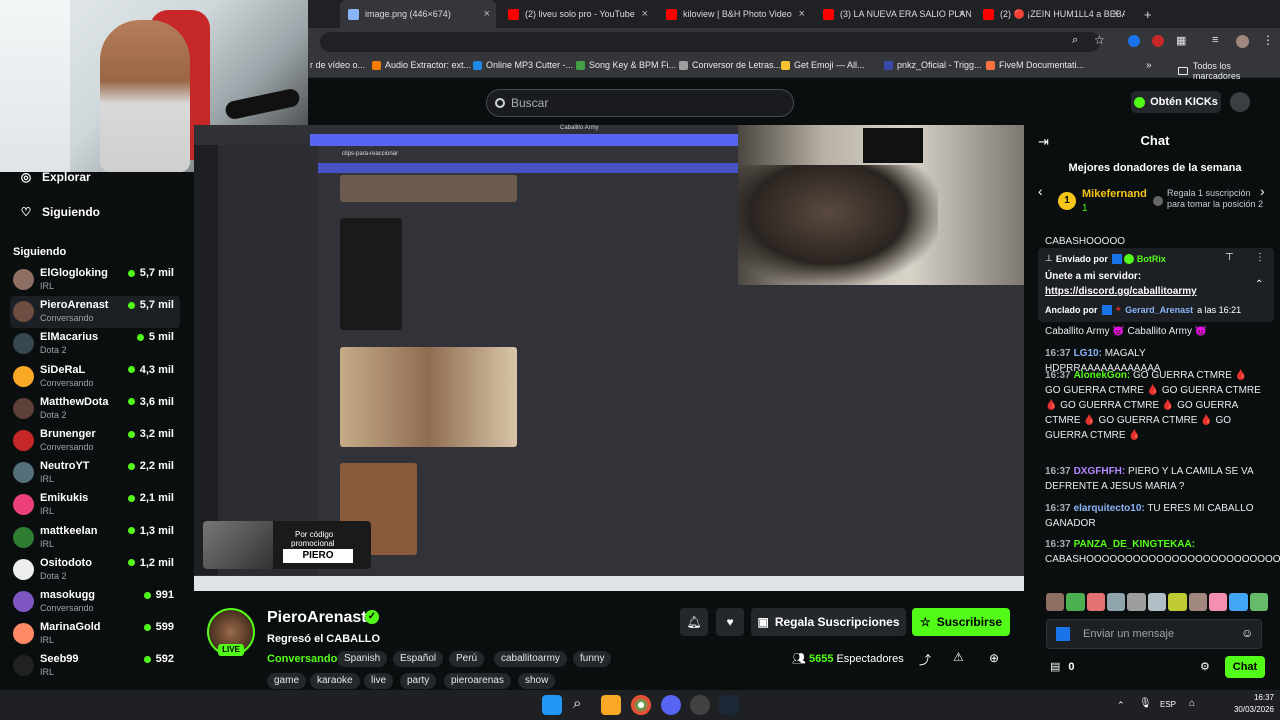 This screenshot has width=1280, height=720. Describe the element at coordinates (694, 622) in the screenshot. I see `notification-button: 🔔︎` at that location.